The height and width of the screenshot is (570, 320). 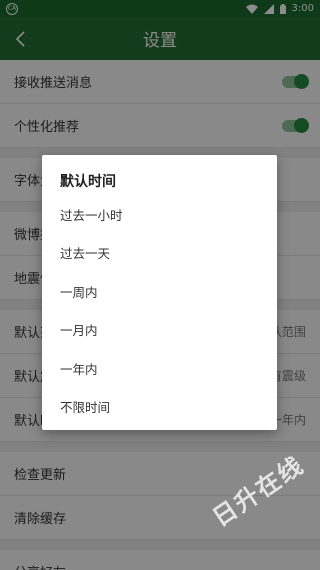 What do you see at coordinates (159, 368) in the screenshot?
I see `option-year: 一年内` at bounding box center [159, 368].